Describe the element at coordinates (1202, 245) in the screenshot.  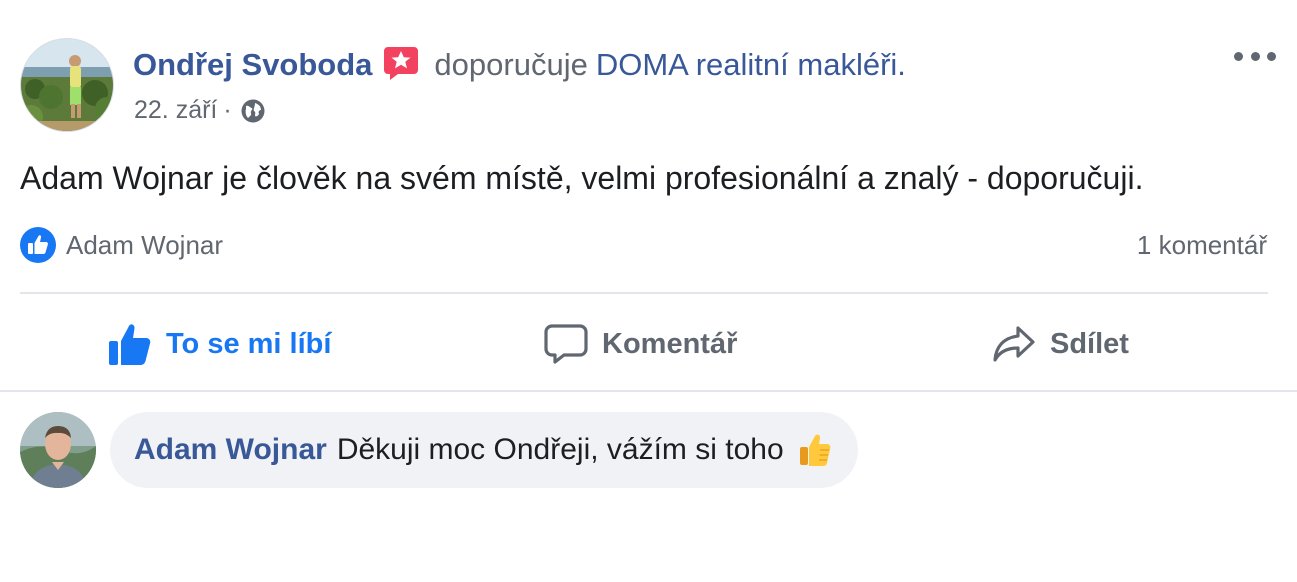
I see `comment-count: 1 komentář` at that location.